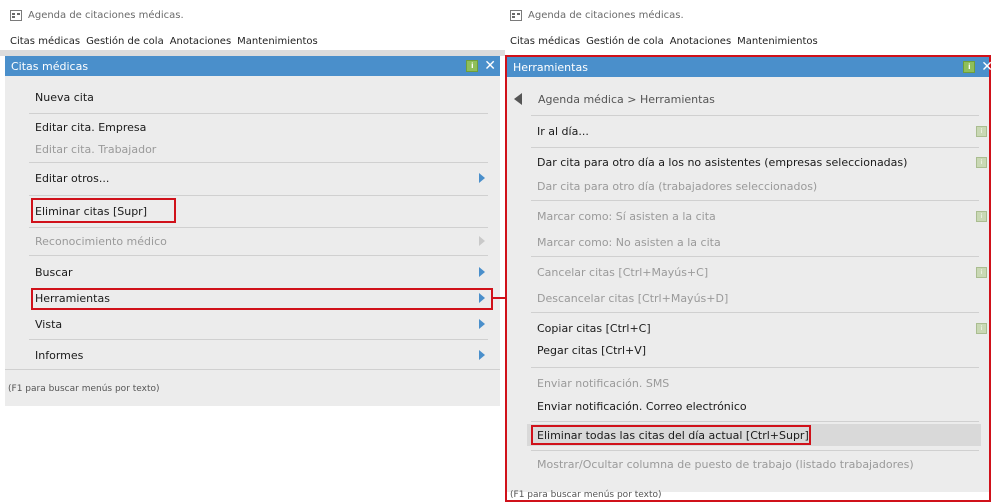 The image size is (991, 502). I want to click on menu-item-marcar-no: Marcar como: No asisten a la cita, so click(748, 242).